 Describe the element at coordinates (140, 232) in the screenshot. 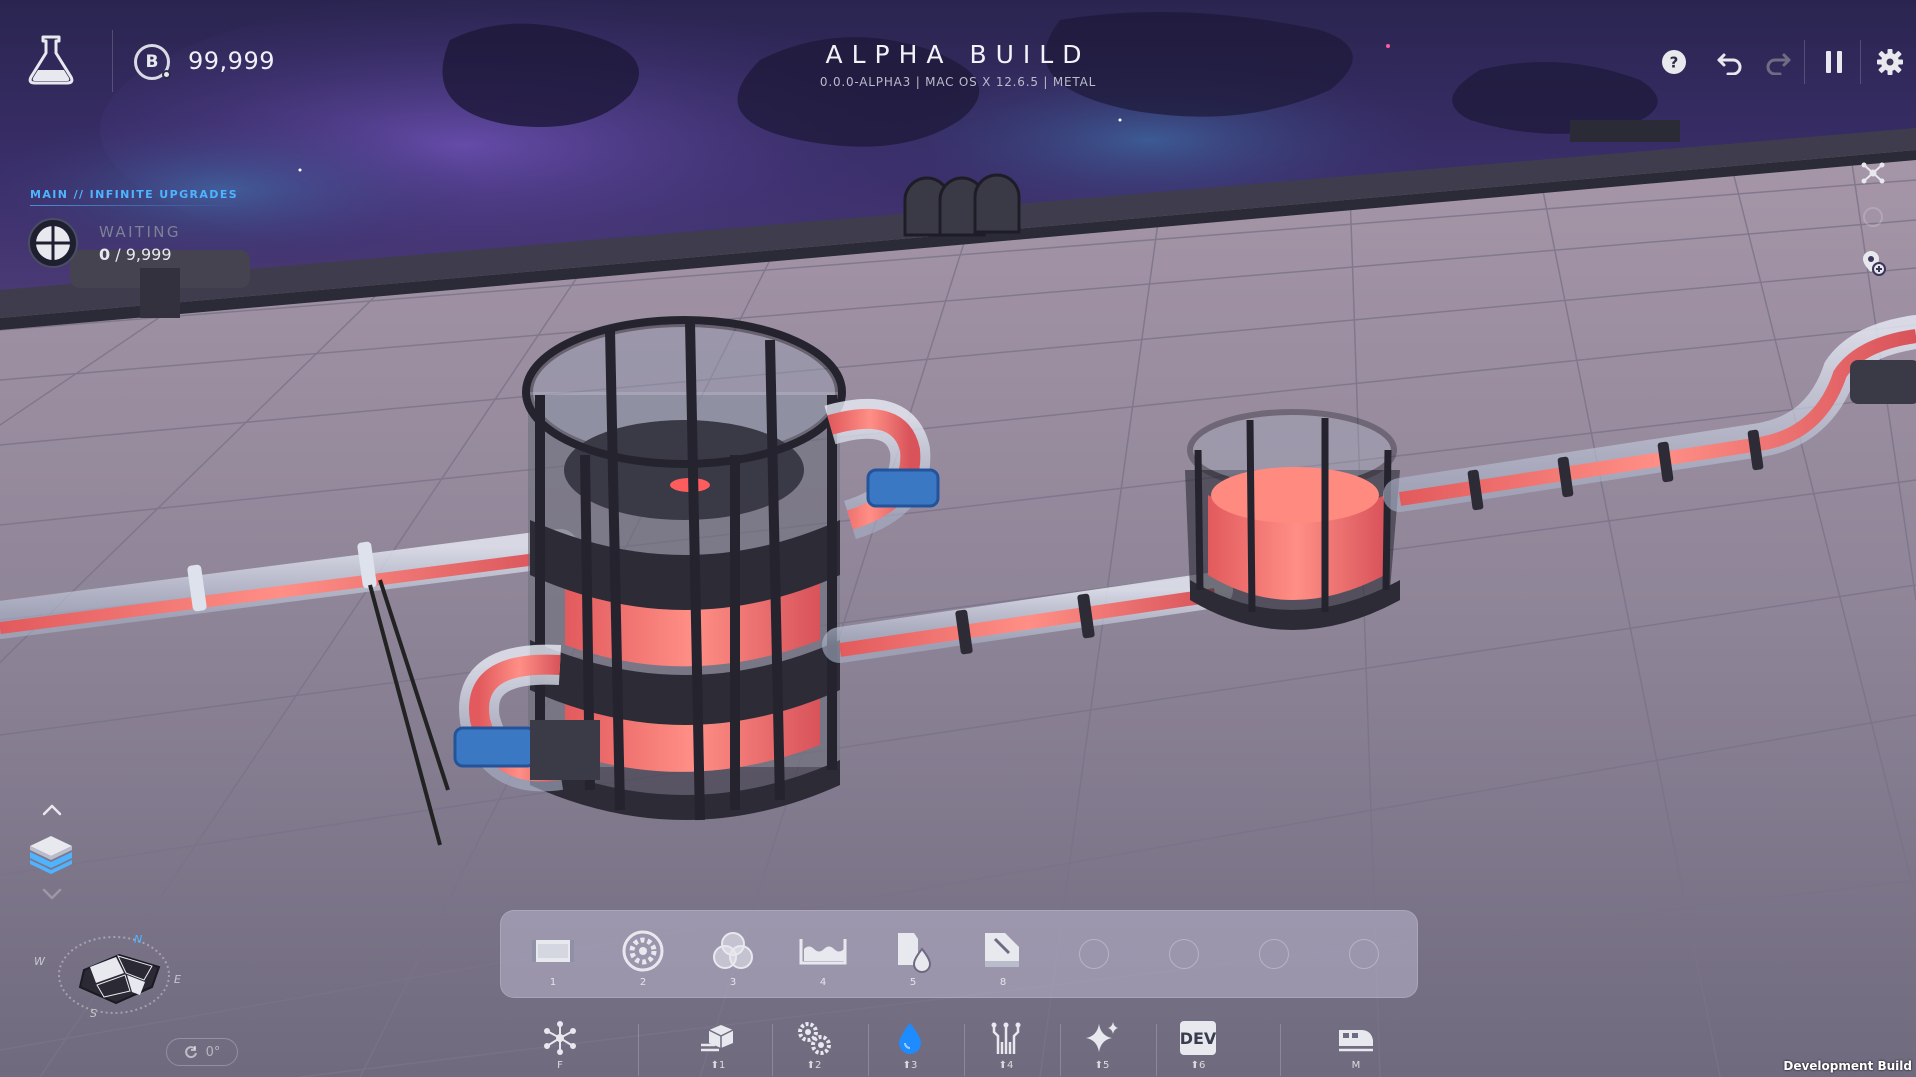

I see `upgrade-status: WAITING` at that location.